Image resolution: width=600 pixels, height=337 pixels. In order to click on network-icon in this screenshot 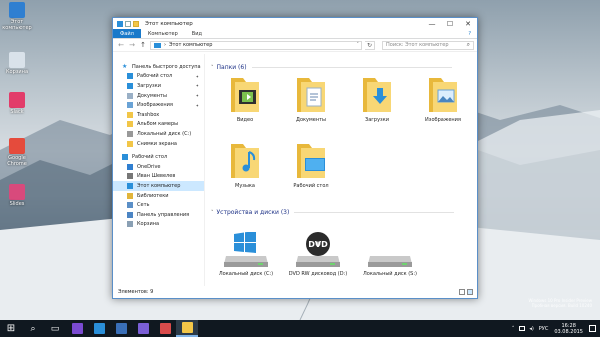, I will do `click(522, 328)`.